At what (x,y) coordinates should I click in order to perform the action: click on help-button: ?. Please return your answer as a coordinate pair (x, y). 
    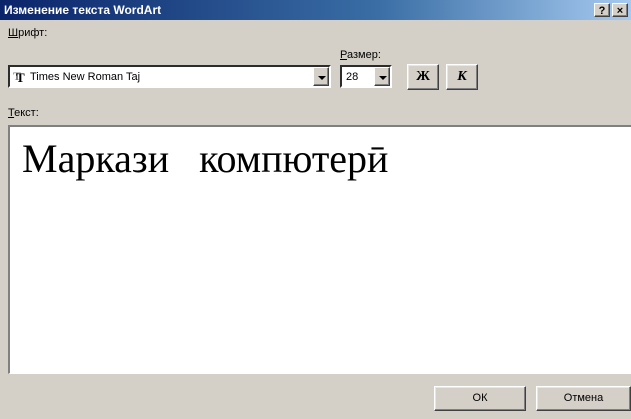
    Looking at the image, I should click on (602, 10).